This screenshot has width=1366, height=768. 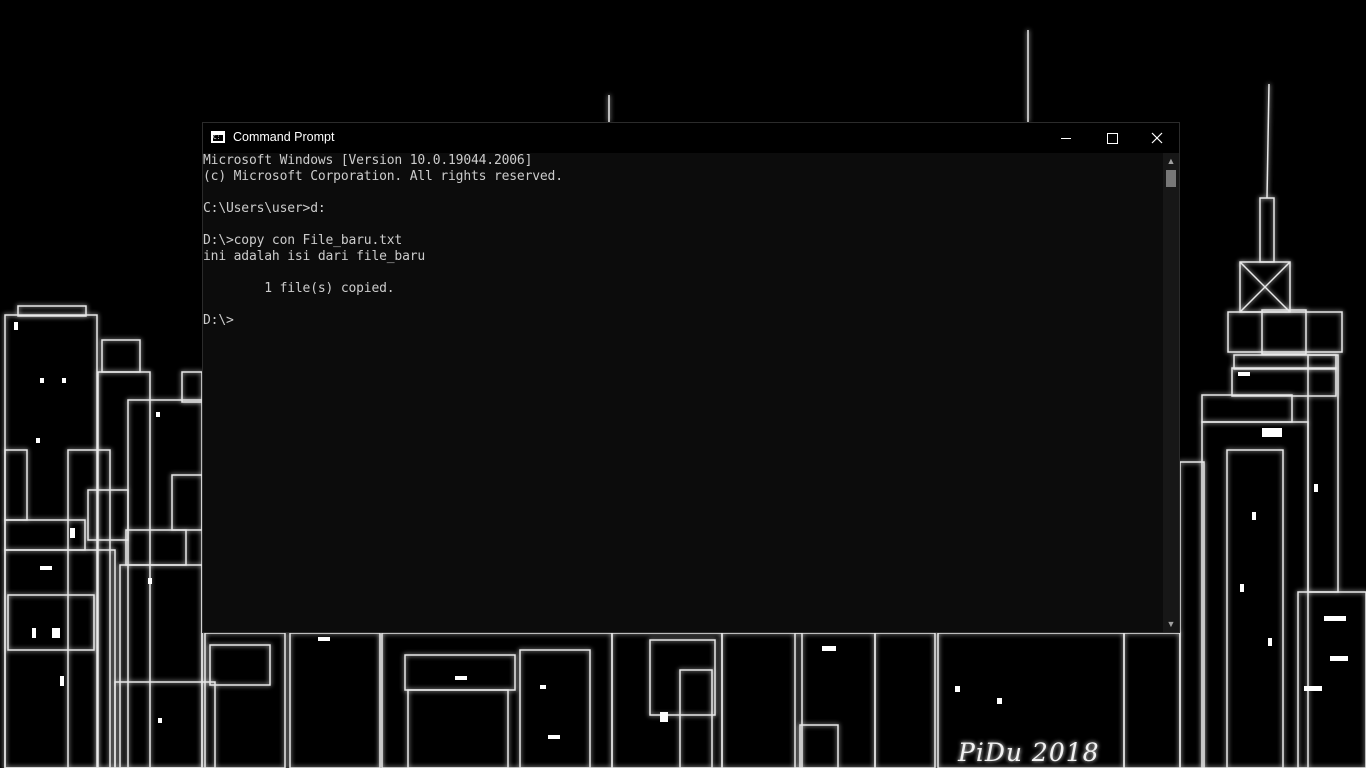 What do you see at coordinates (303, 240) in the screenshot?
I see `terminal-line: D:\>copy con File_baru.txt` at bounding box center [303, 240].